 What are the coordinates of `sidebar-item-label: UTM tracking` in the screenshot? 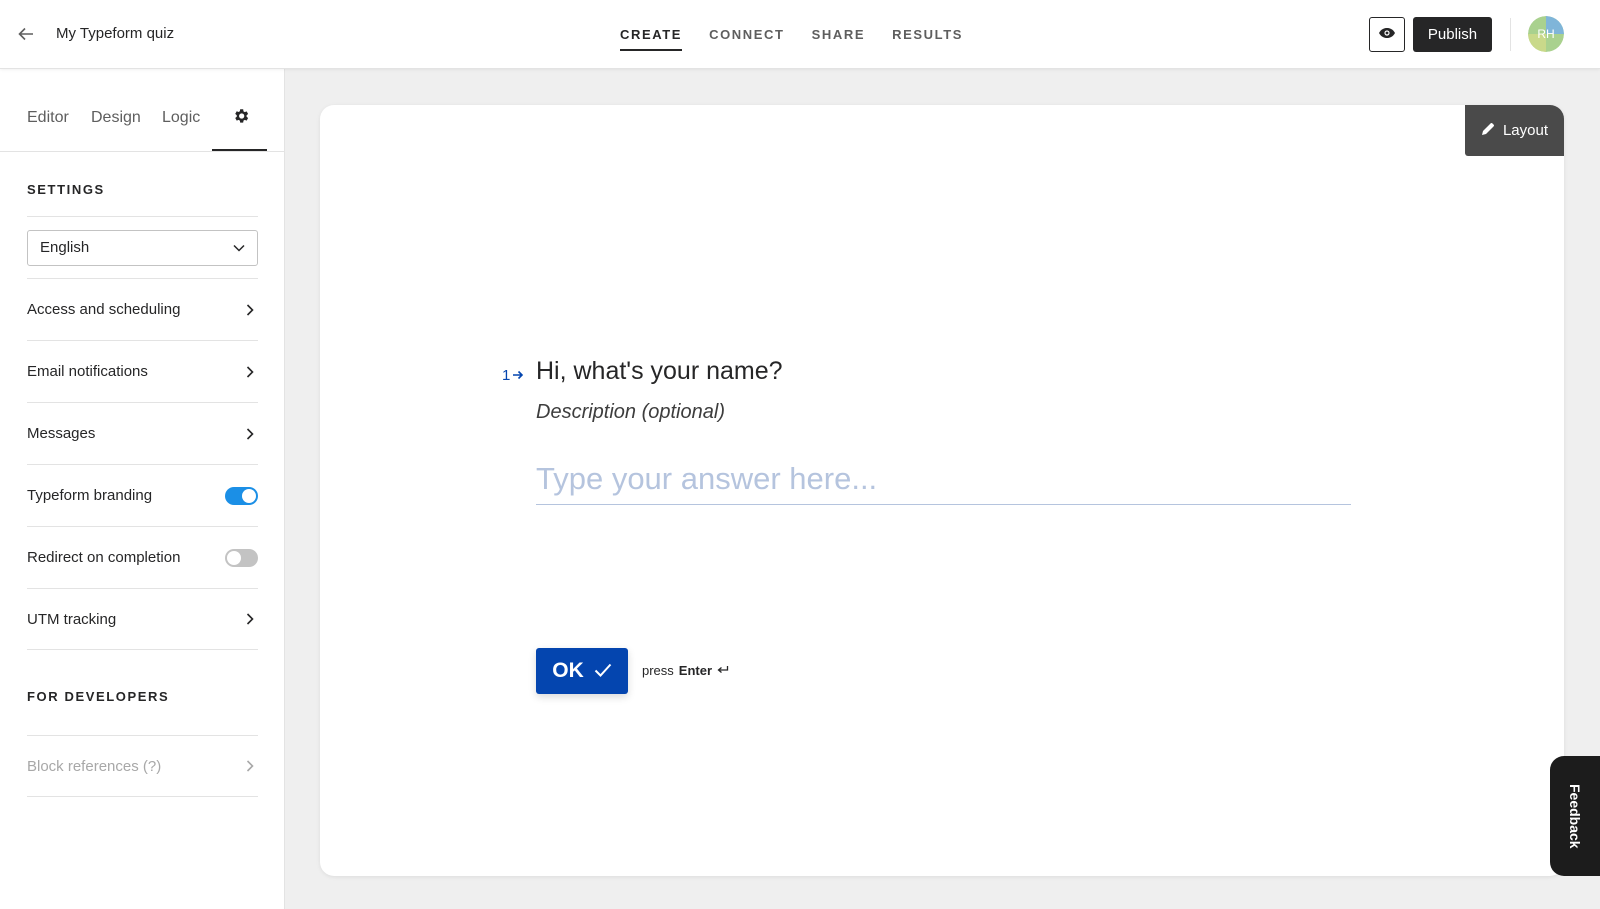 It's located at (72, 619).